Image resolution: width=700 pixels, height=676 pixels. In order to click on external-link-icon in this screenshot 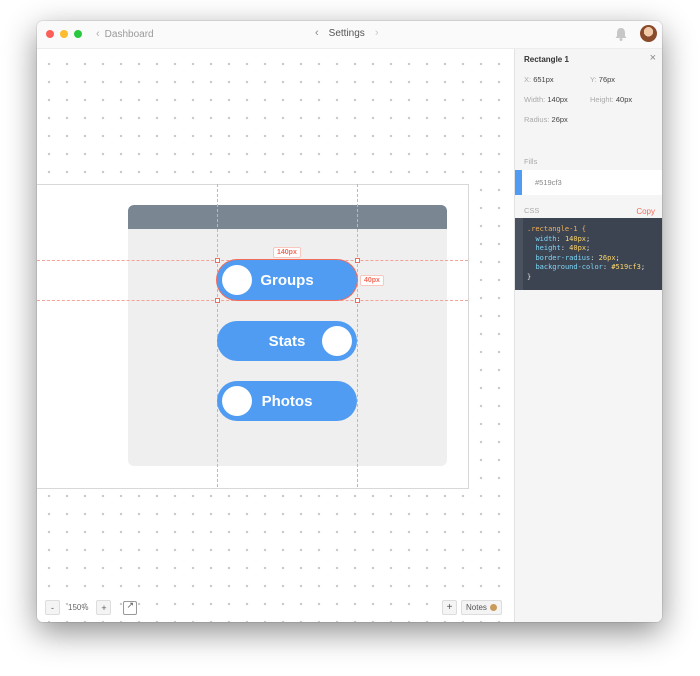, I will do `click(130, 607)`.